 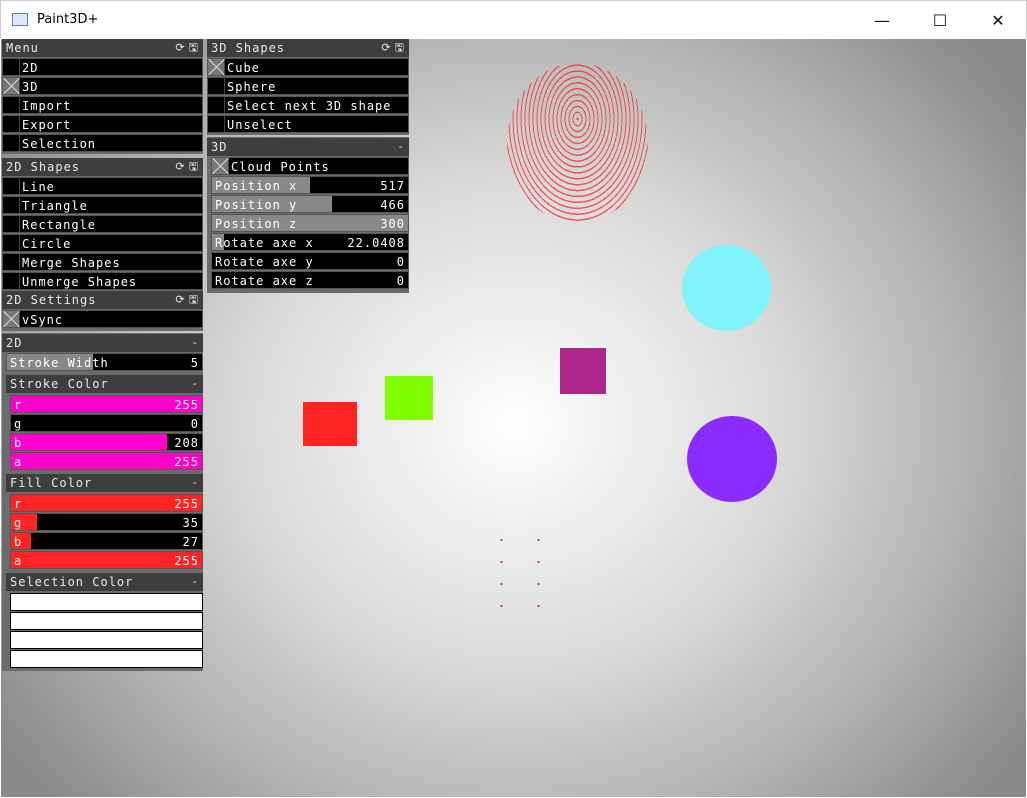 I want to click on sphere-point-cloud, so click(x=577, y=143).